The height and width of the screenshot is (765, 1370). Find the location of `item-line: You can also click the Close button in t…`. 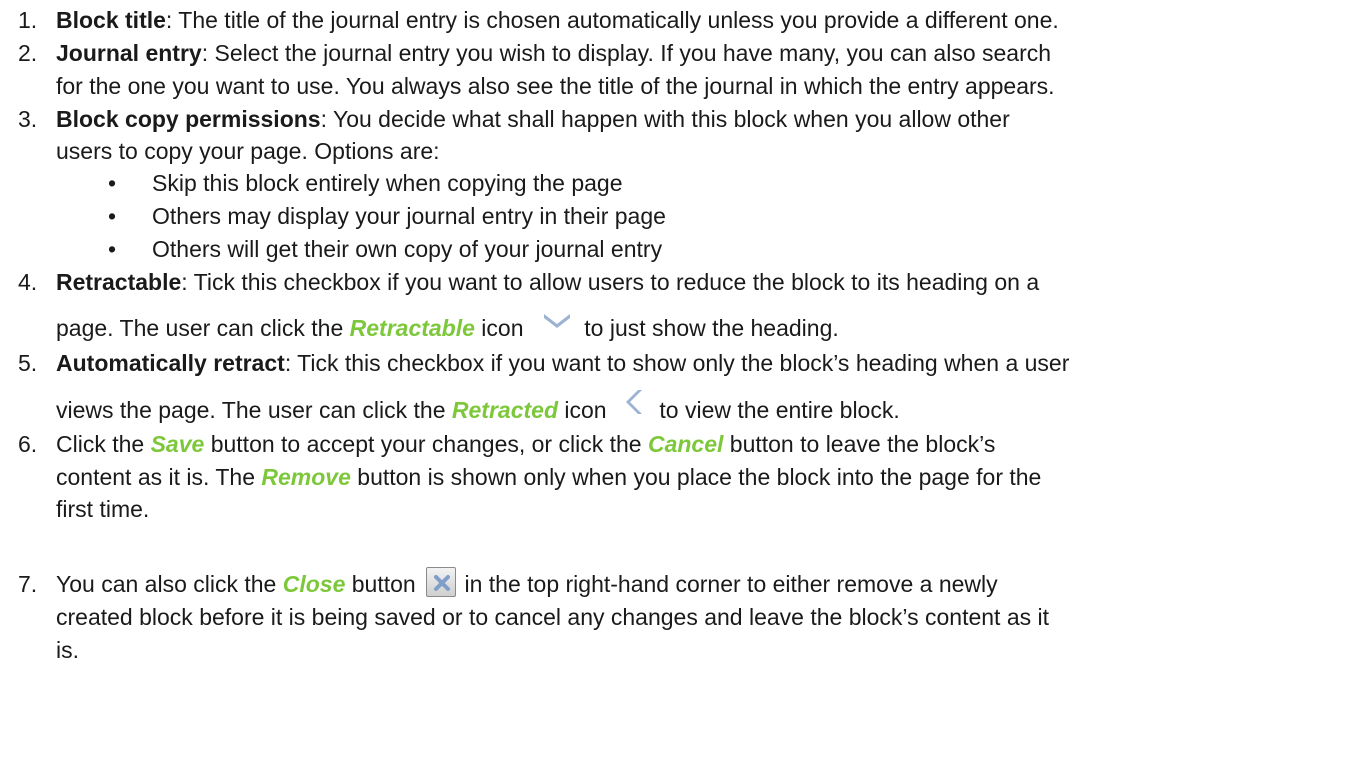

item-line: You can also click the Close button in t… is located at coordinates (527, 583).